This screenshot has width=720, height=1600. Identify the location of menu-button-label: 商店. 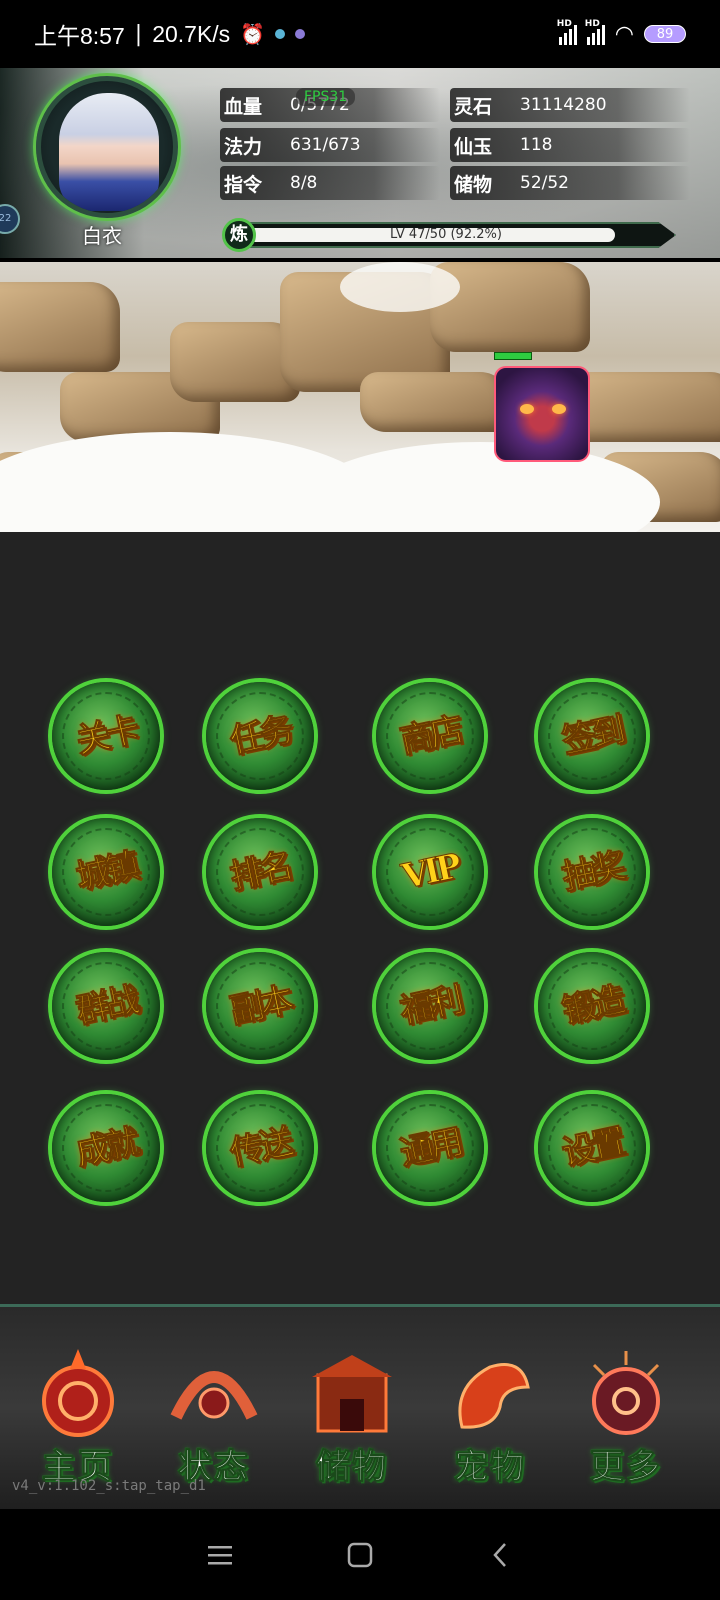
(430, 736).